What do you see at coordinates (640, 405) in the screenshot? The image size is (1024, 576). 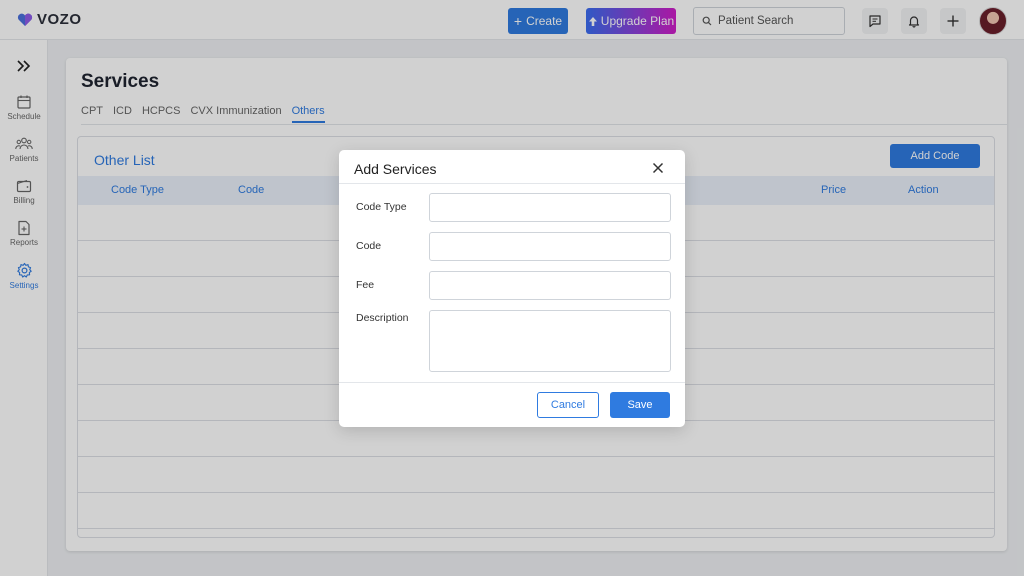 I see `save-button: Save` at bounding box center [640, 405].